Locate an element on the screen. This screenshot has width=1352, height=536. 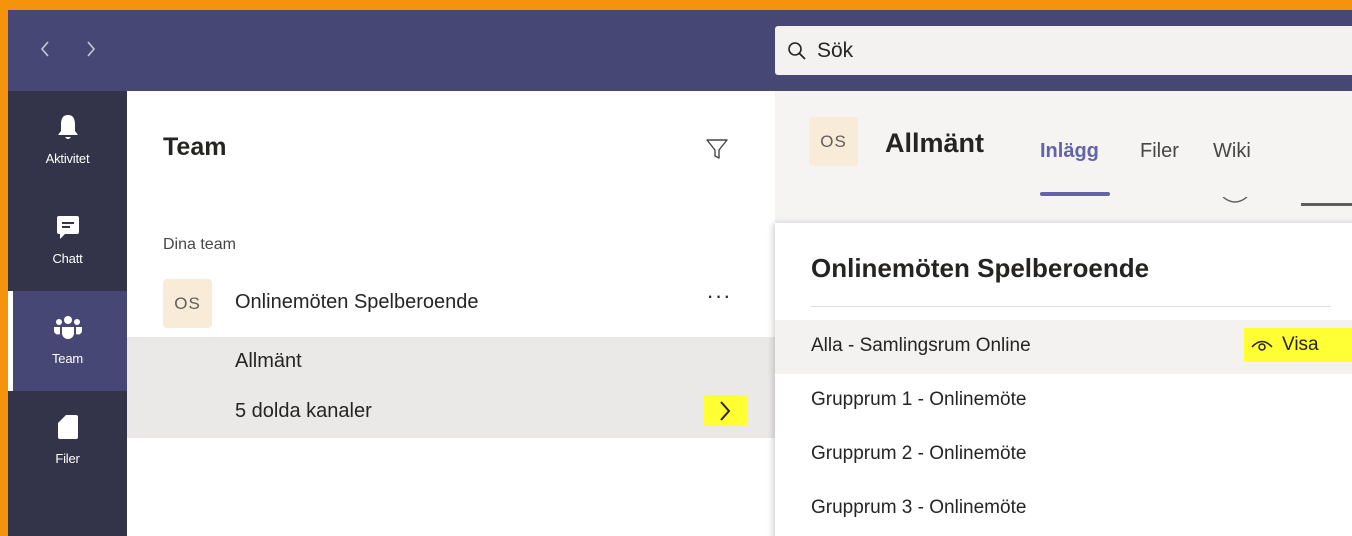
show-label: Visa is located at coordinates (1300, 344).